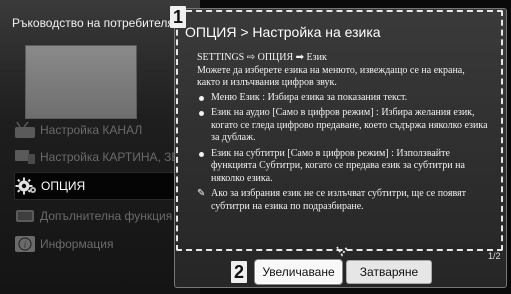 The height and width of the screenshot is (294, 511). Describe the element at coordinates (25, 244) in the screenshot. I see `info-icon: i` at that location.